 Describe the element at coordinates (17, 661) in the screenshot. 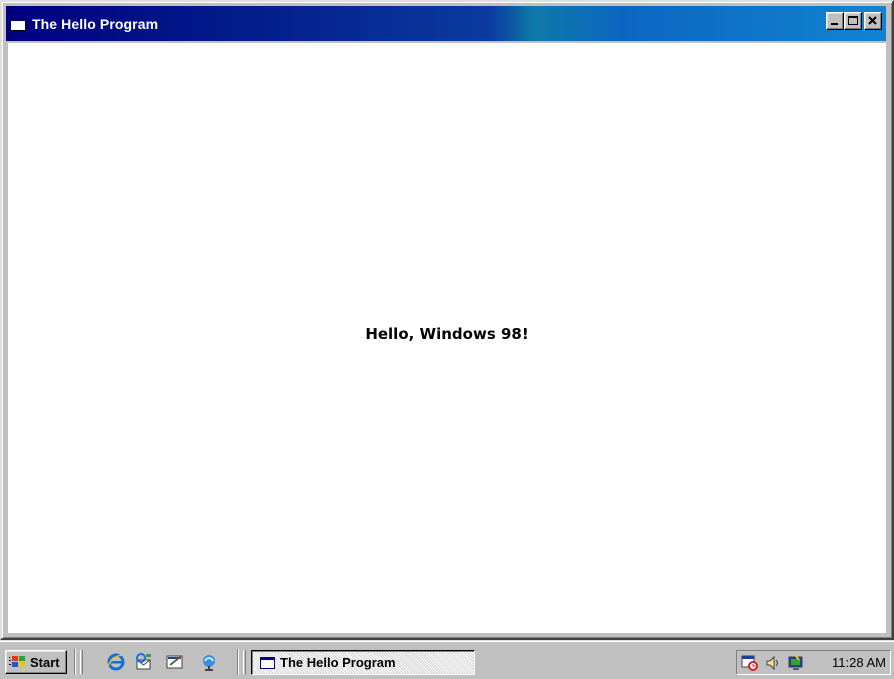

I see `windows-logo-icon` at that location.